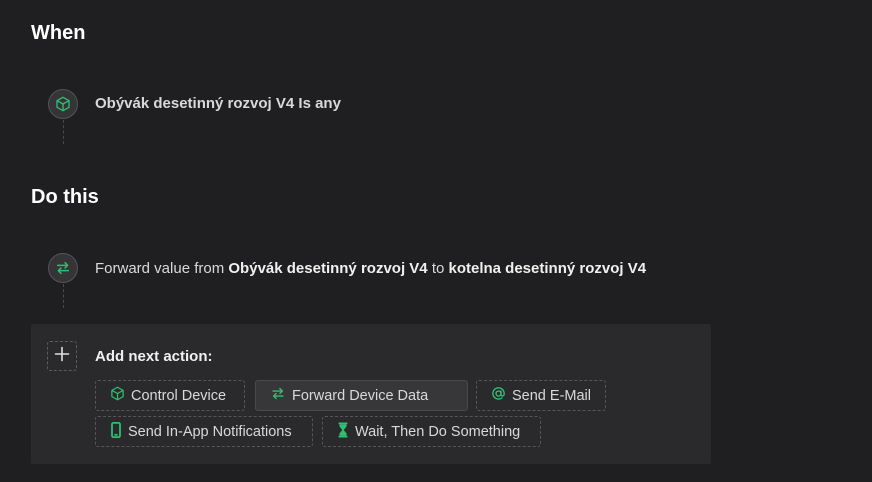 The height and width of the screenshot is (482, 872). What do you see at coordinates (547, 268) in the screenshot?
I see `action-target-device: kotelna desetinný rozvoj V4` at bounding box center [547, 268].